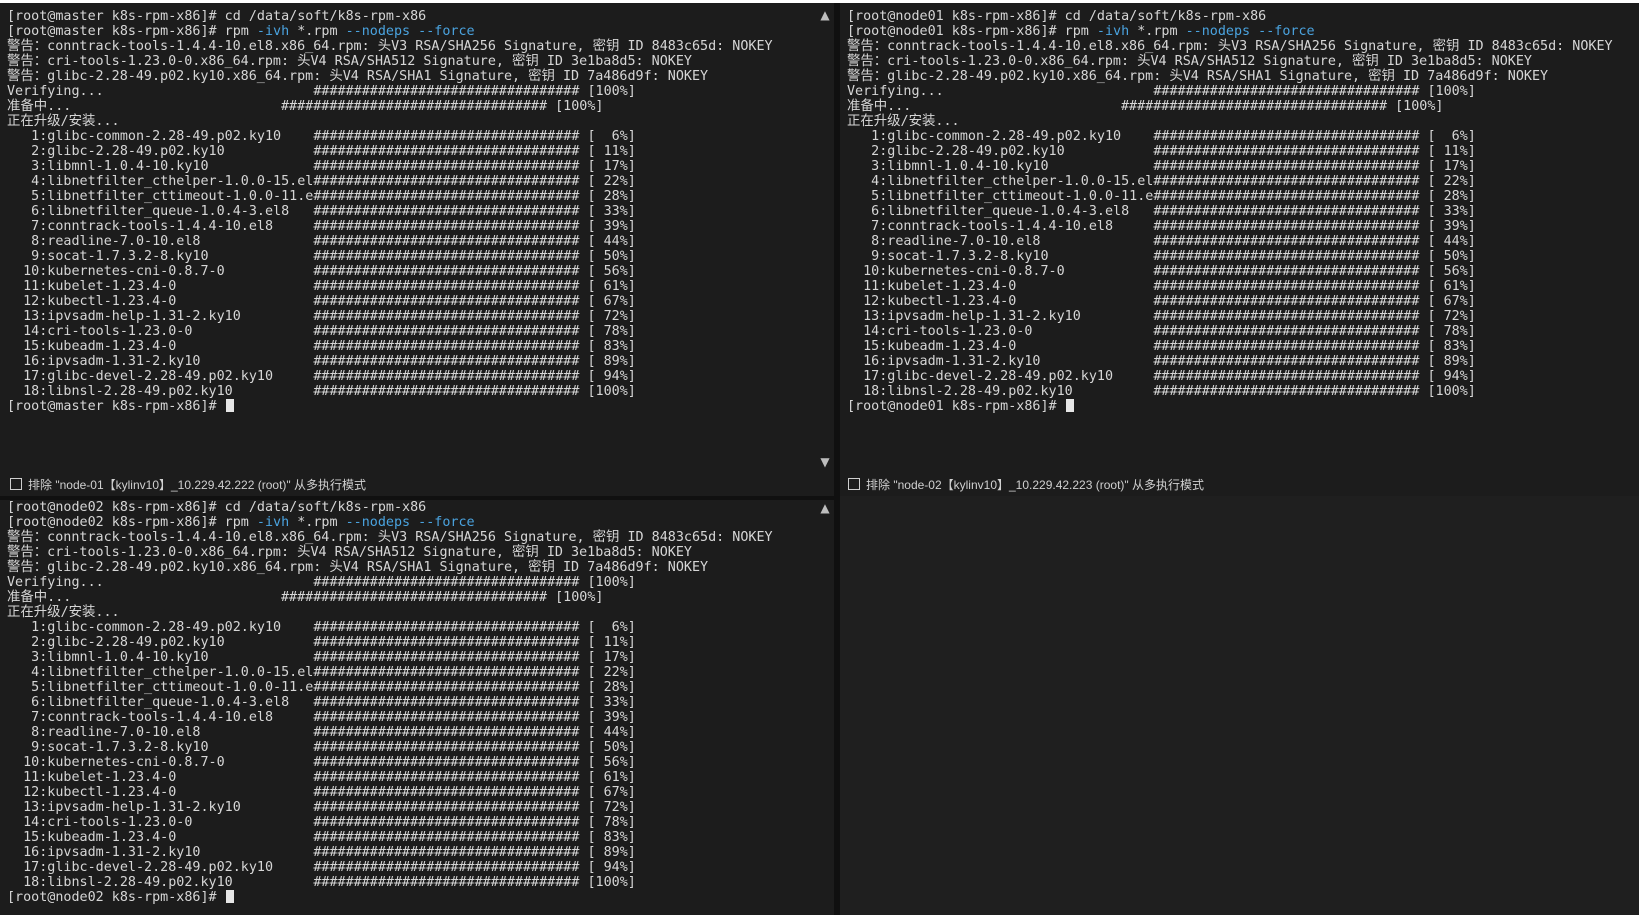  I want to click on line-text: [root@node01 k8s-rpm-x86]#, so click(956, 406).